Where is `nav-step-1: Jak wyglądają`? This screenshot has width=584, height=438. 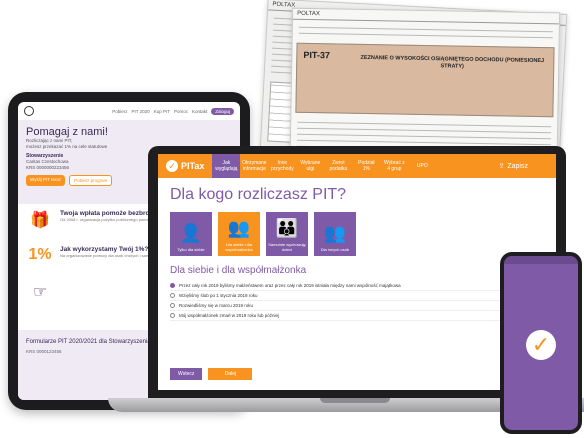
nav-step-1: Jak wyglądają is located at coordinates (226, 166).